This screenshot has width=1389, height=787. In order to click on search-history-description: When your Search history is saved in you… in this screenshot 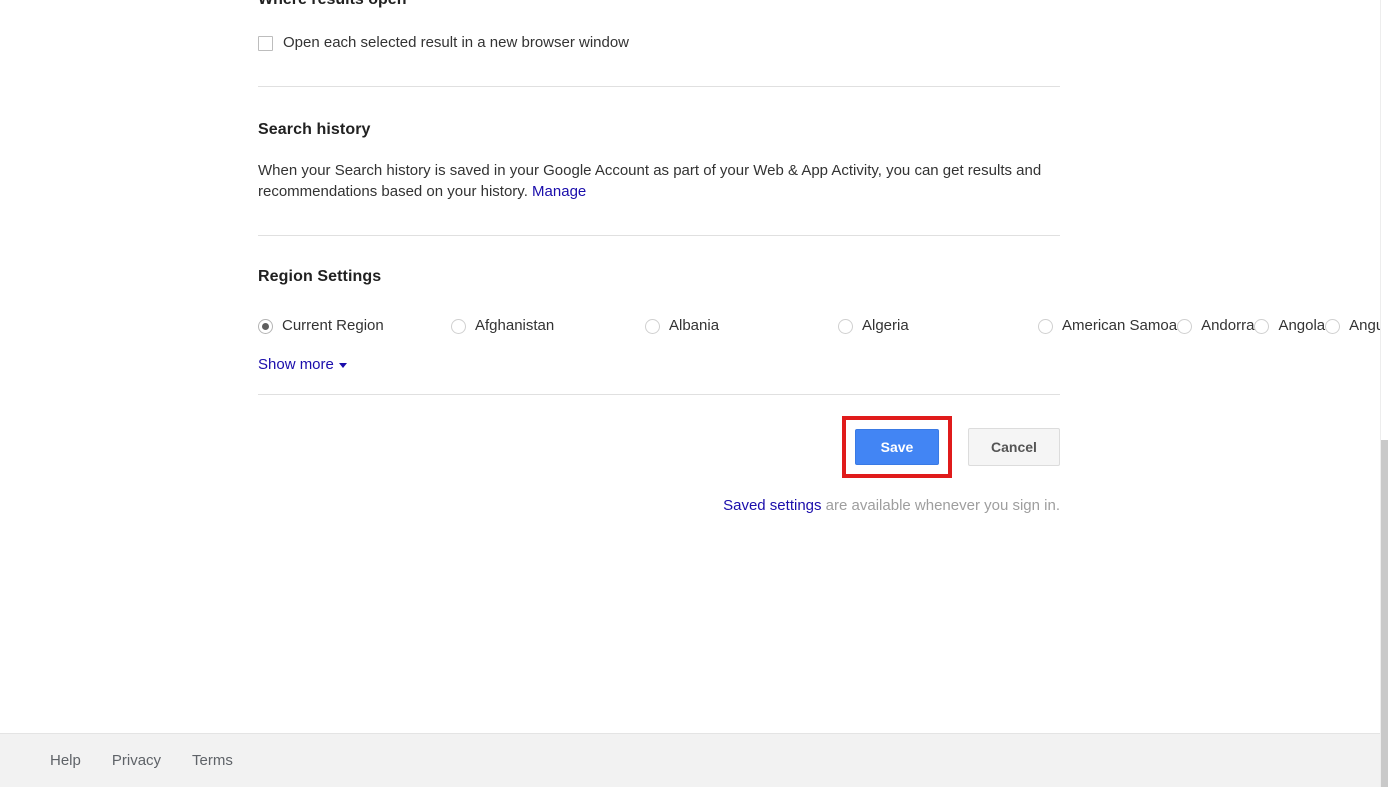, I will do `click(650, 181)`.